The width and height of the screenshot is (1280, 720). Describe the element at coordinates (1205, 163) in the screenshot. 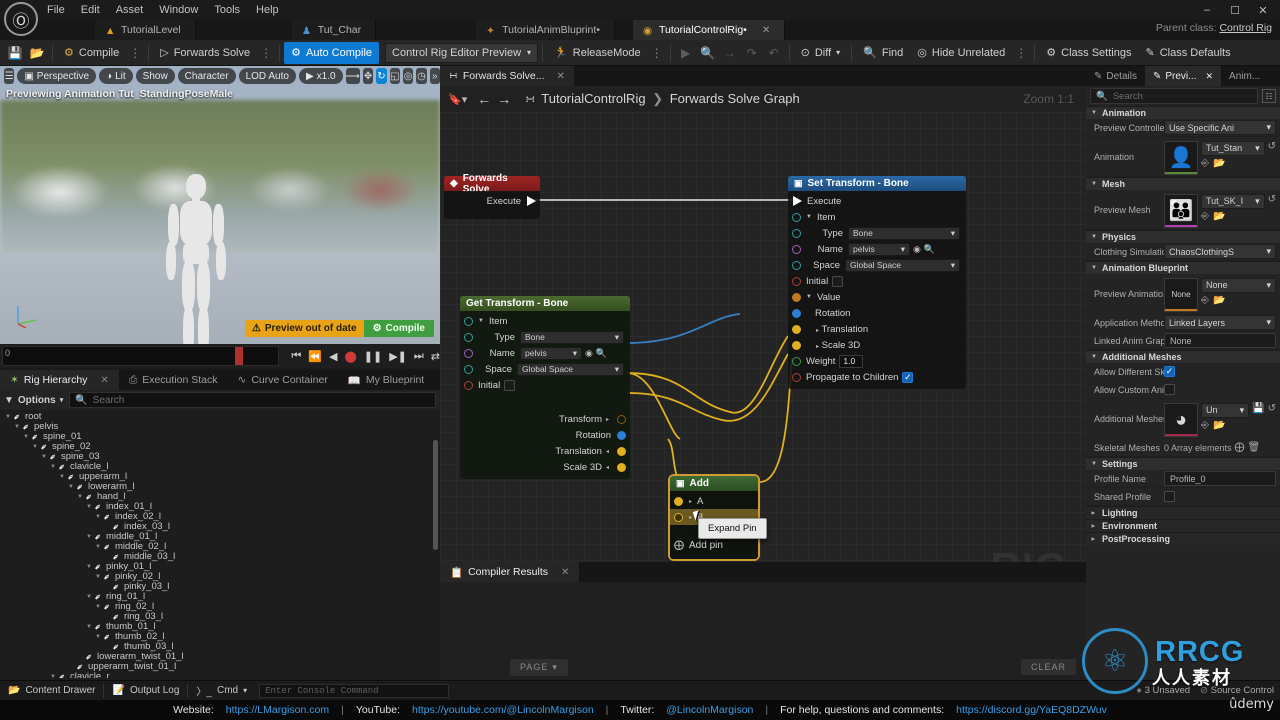

I see `use-selected-asset-icon: ⎆` at that location.